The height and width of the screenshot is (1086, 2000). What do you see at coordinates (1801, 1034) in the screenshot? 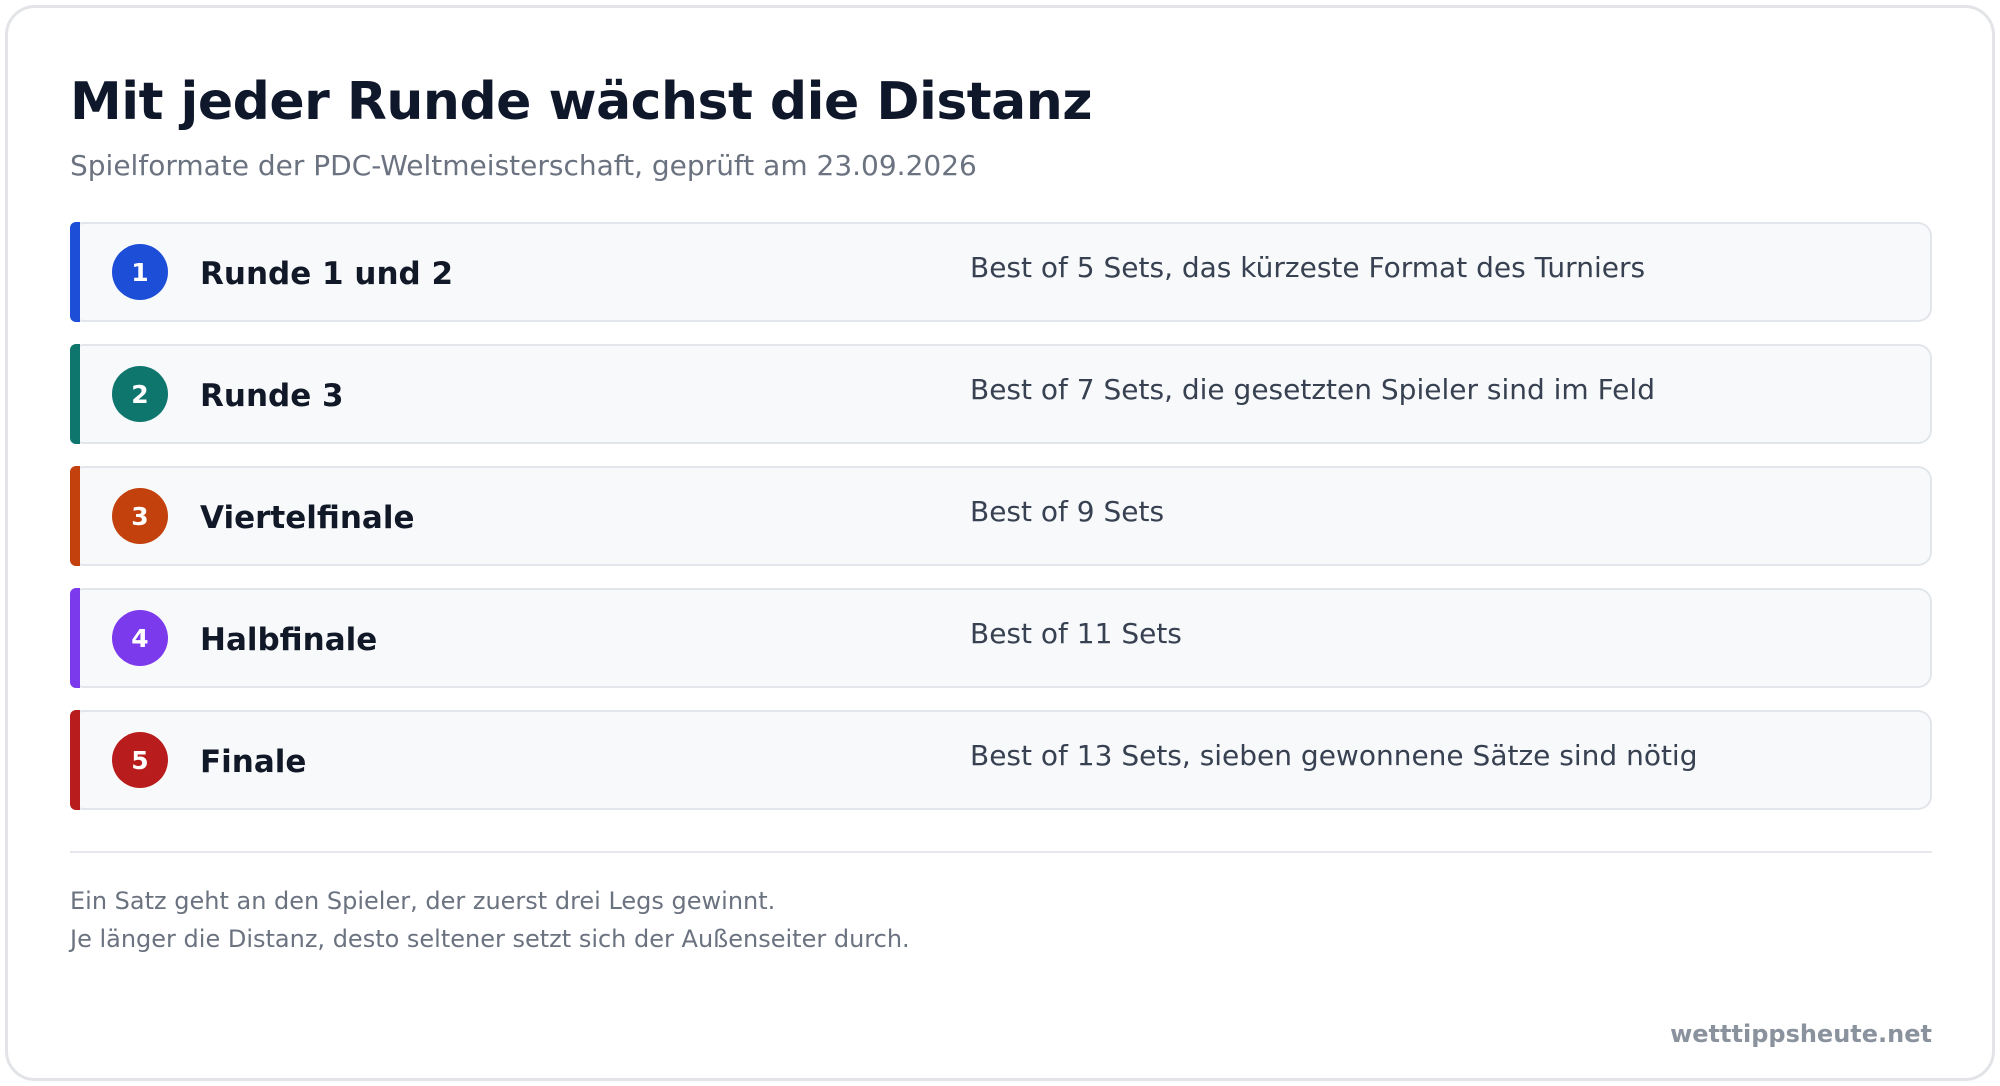
I see `brand-label: wetttippsheute.net` at bounding box center [1801, 1034].